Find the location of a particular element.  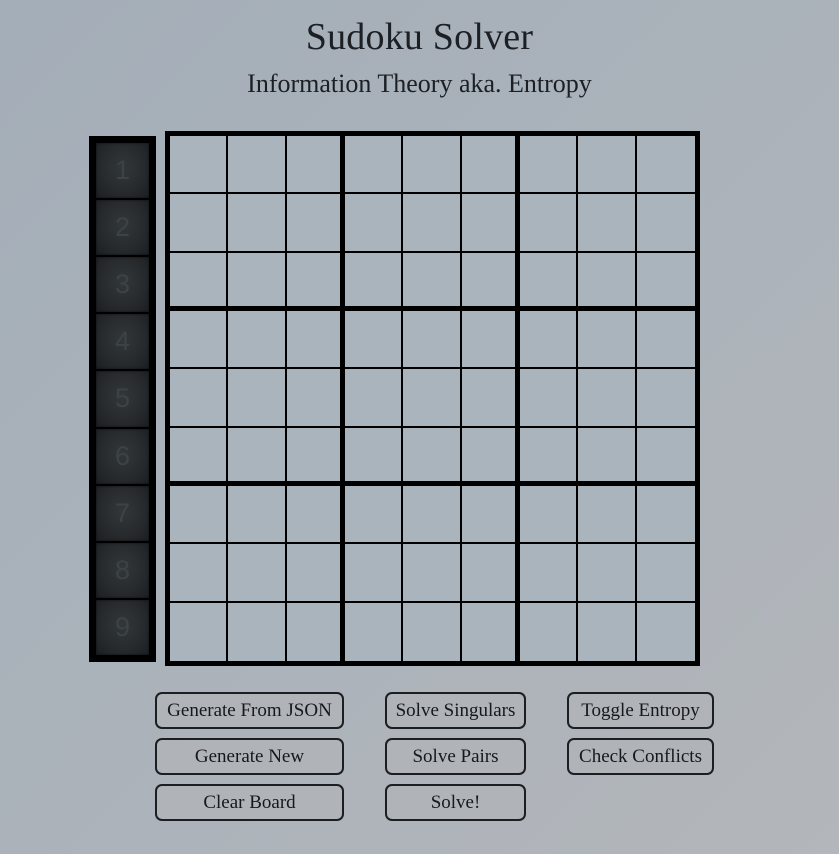

generate-from-json-button: Generate From JSON is located at coordinates (249, 710).